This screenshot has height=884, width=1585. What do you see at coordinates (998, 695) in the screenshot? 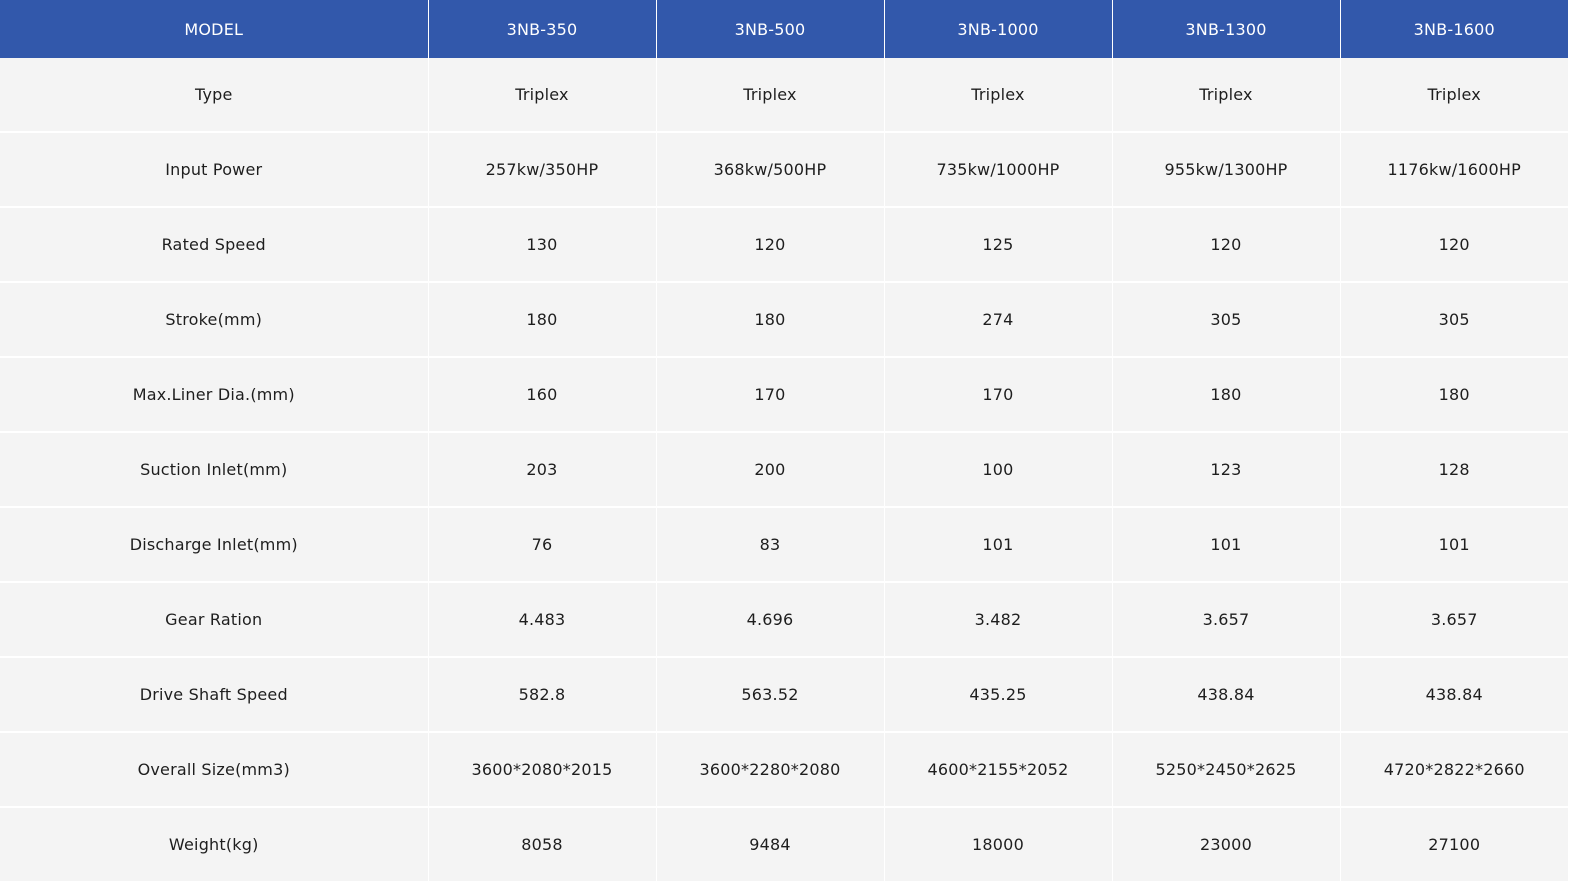
I see `table-cell: 435.25` at bounding box center [998, 695].